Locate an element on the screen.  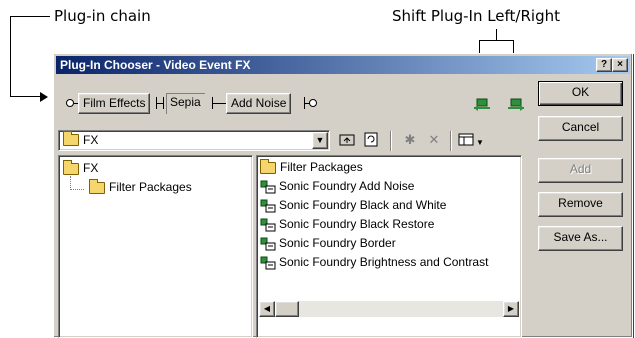
list-item: Filter Packages is located at coordinates (311, 167).